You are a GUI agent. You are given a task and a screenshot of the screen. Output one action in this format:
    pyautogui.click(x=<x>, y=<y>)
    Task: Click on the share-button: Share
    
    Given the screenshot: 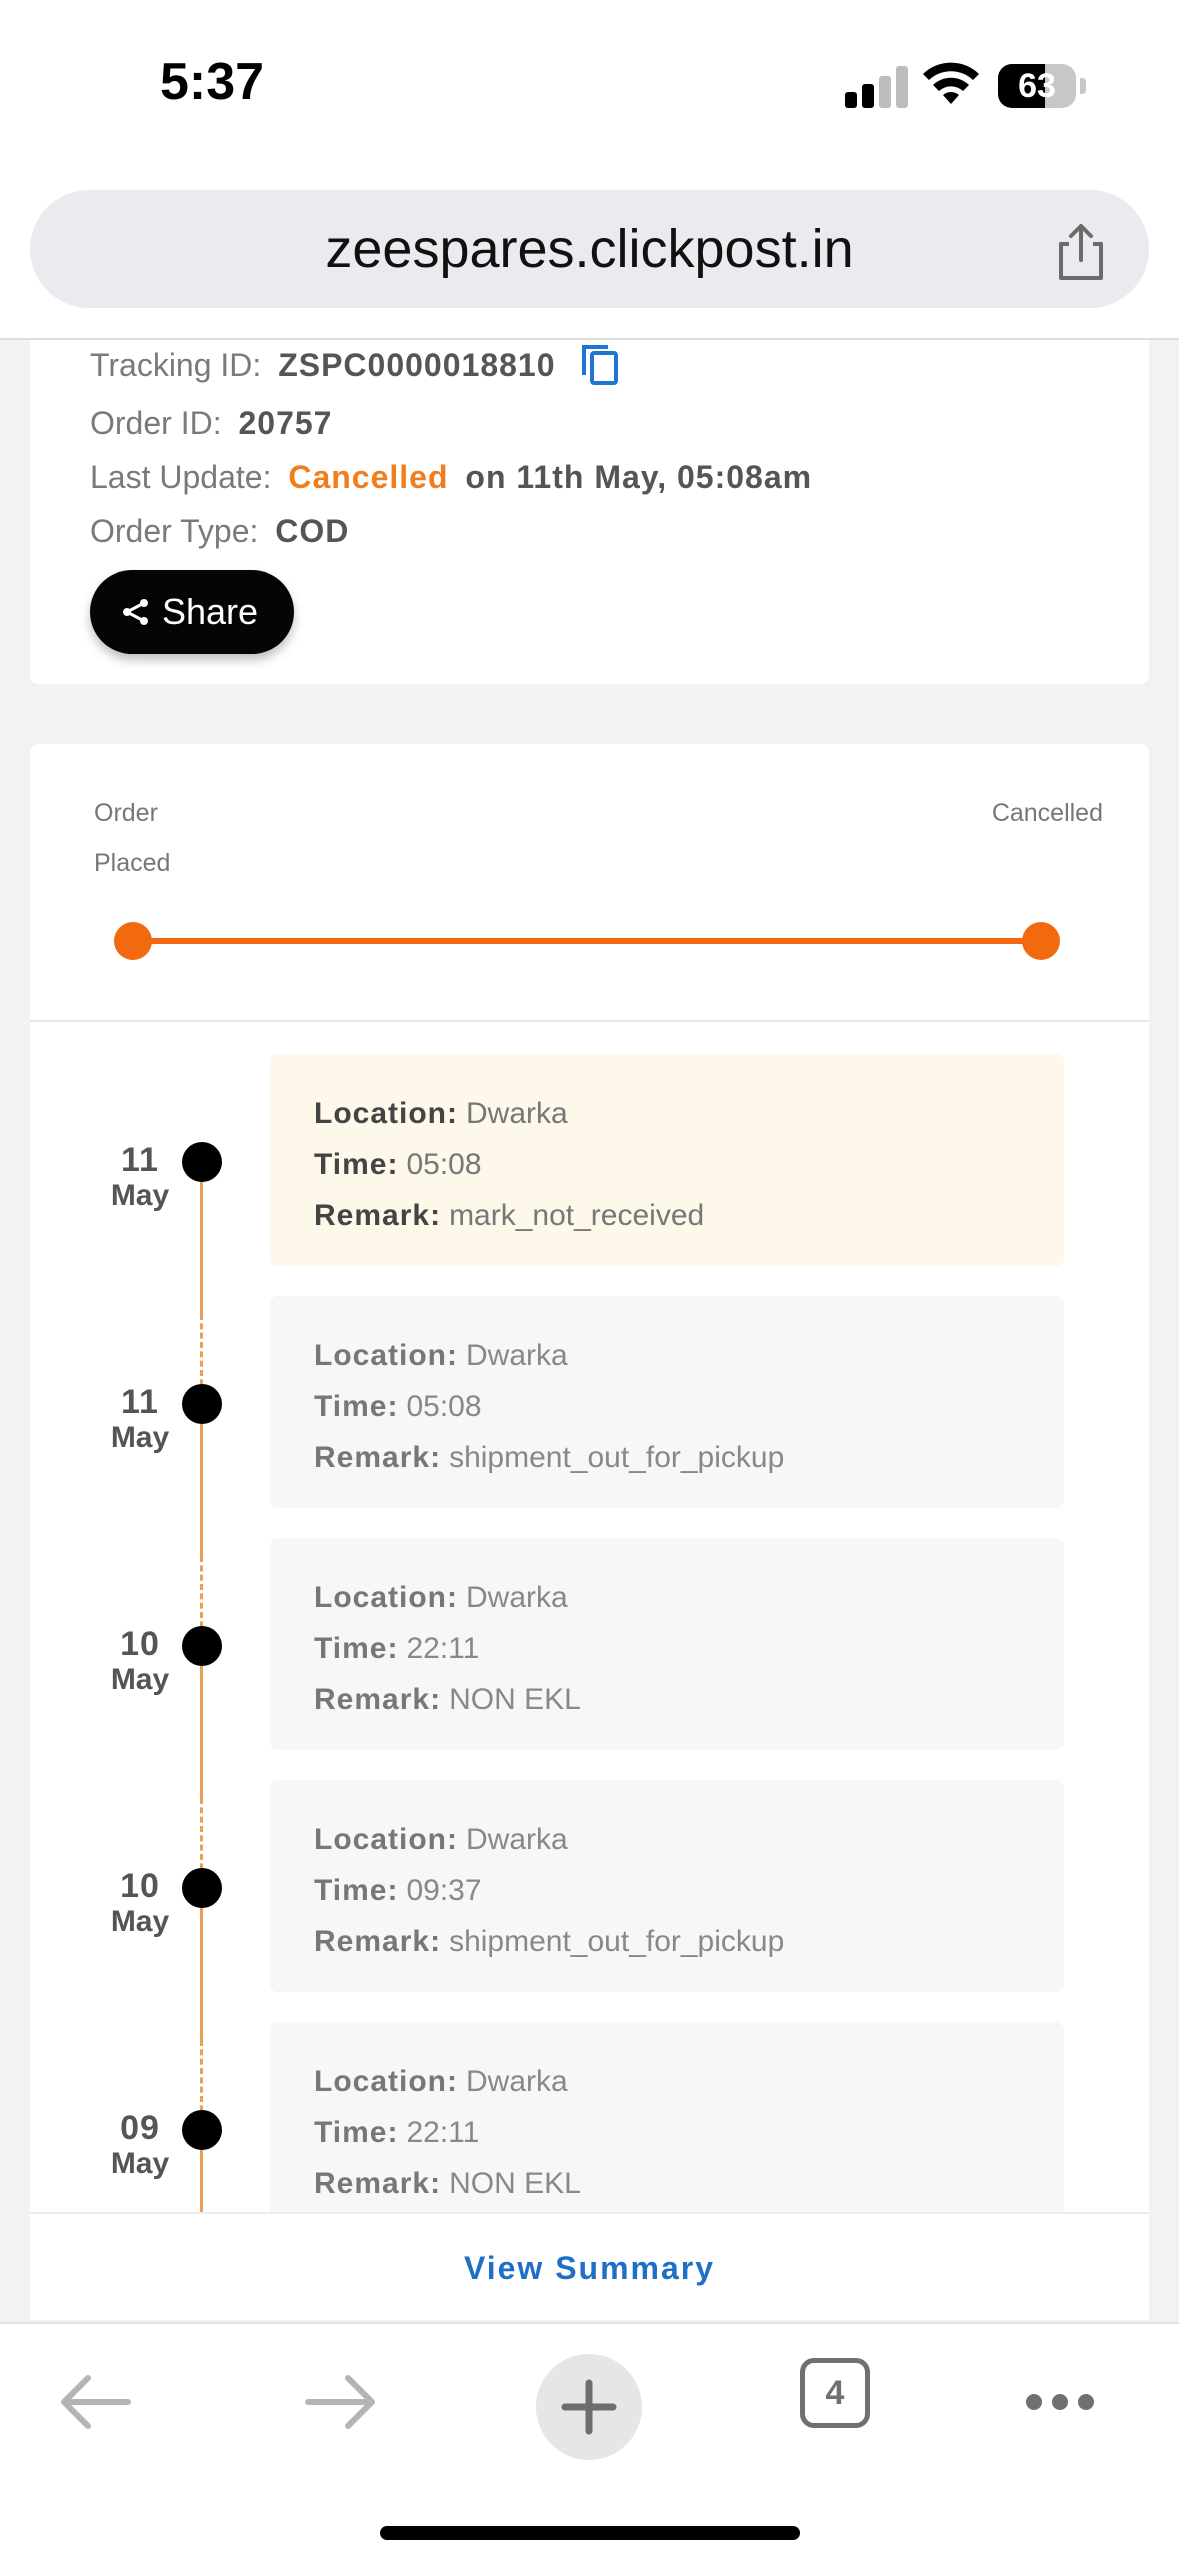 What is the action you would take?
    pyautogui.click(x=192, y=612)
    